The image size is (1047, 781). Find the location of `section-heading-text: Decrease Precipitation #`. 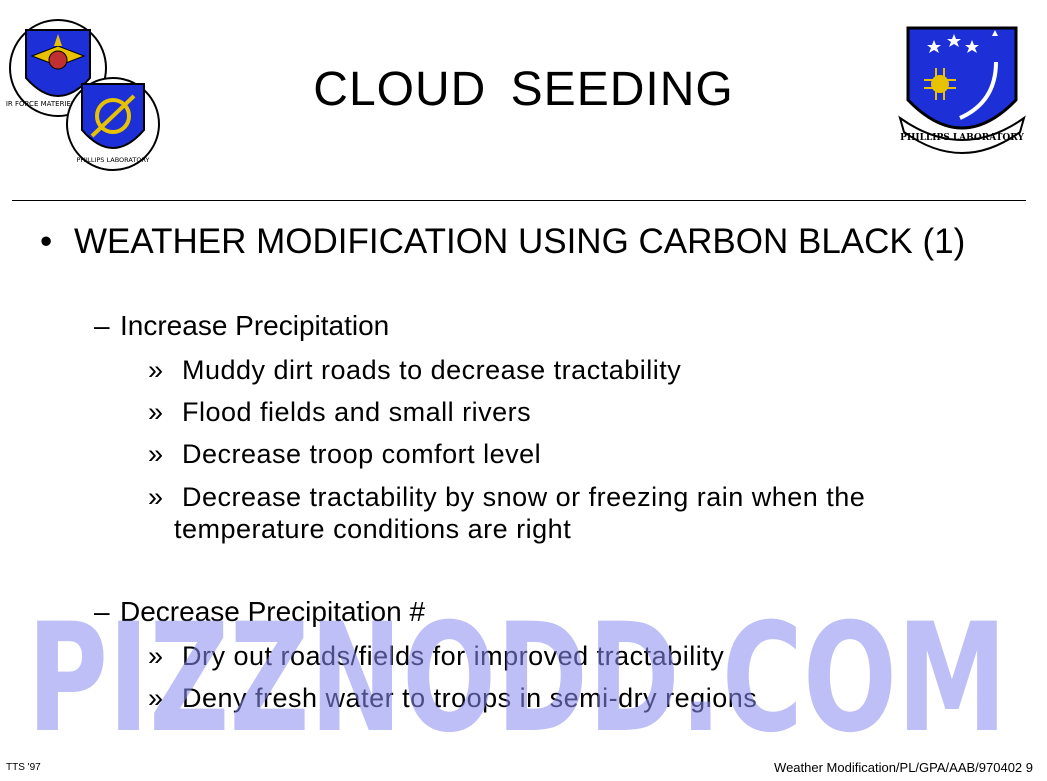

section-heading-text: Decrease Precipitation # is located at coordinates (273, 611).